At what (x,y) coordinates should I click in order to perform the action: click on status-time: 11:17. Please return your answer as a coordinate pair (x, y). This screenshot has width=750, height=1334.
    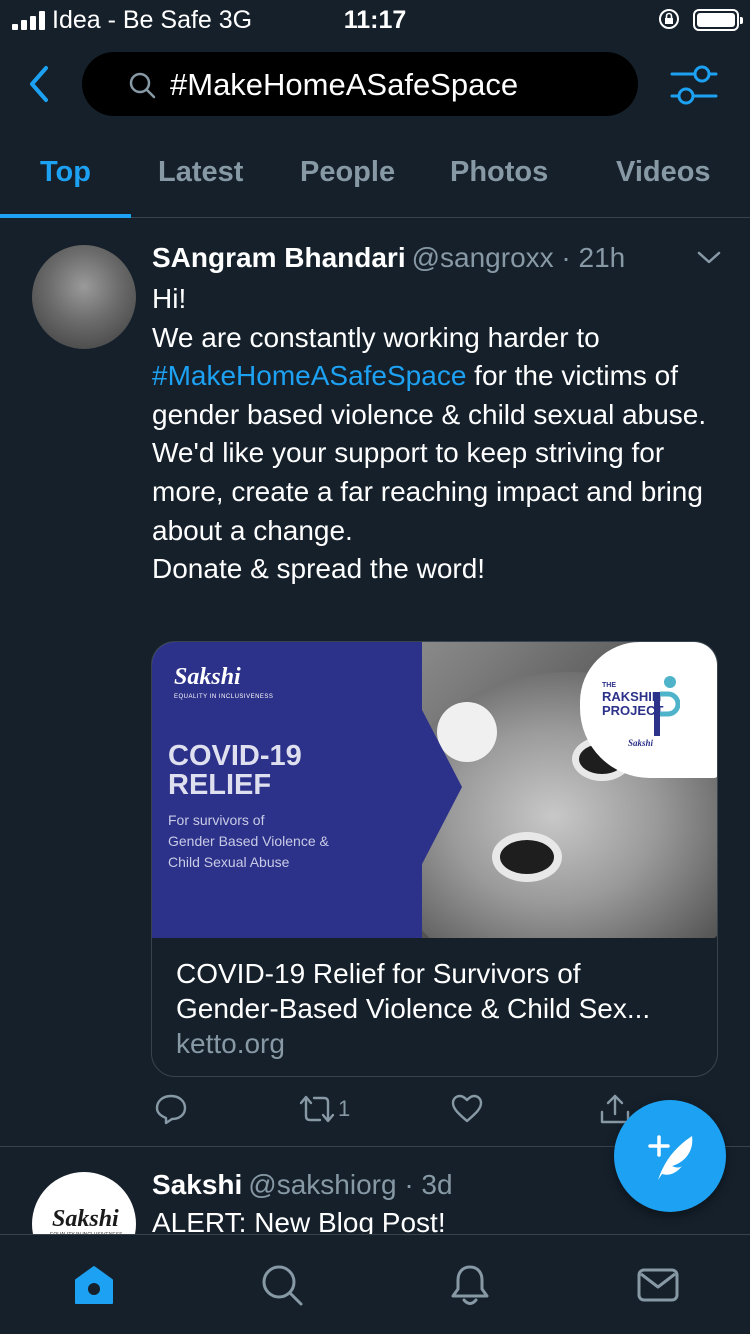
    Looking at the image, I should click on (375, 20).